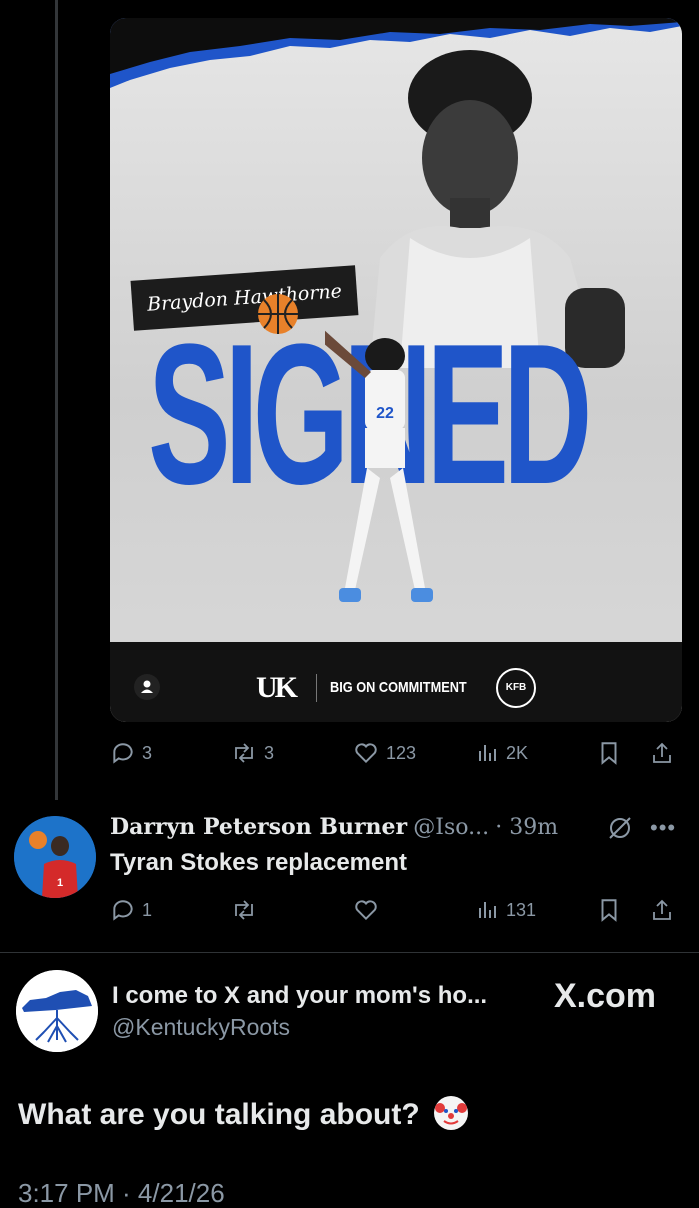  I want to click on like-count: 123, so click(401, 752).